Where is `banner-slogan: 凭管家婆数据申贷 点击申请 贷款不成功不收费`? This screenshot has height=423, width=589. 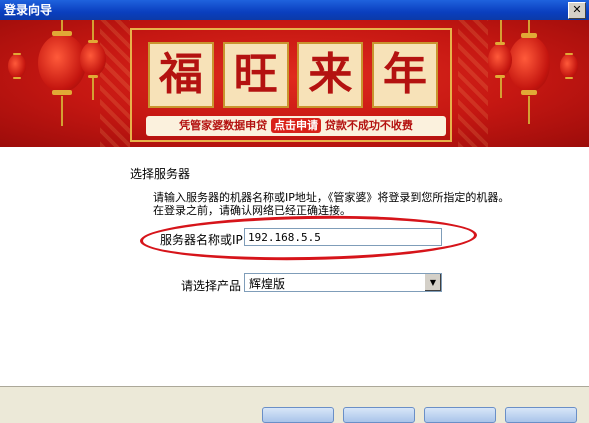
banner-slogan: 凭管家婆数据申贷 点击申请 贷款不成功不收费 is located at coordinates (296, 126).